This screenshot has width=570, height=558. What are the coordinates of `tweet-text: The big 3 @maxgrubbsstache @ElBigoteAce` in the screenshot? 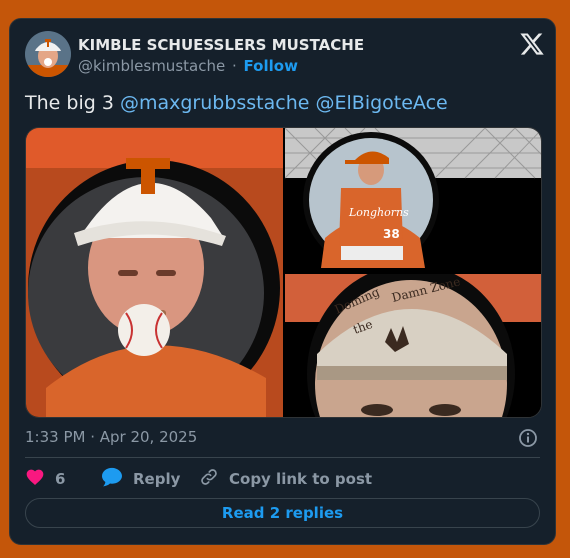 It's located at (236, 103).